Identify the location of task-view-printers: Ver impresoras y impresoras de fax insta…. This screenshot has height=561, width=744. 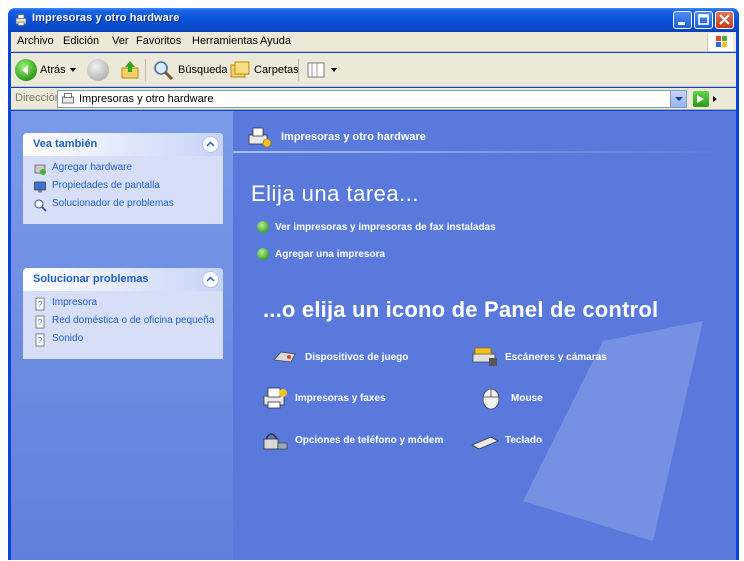
(376, 227).